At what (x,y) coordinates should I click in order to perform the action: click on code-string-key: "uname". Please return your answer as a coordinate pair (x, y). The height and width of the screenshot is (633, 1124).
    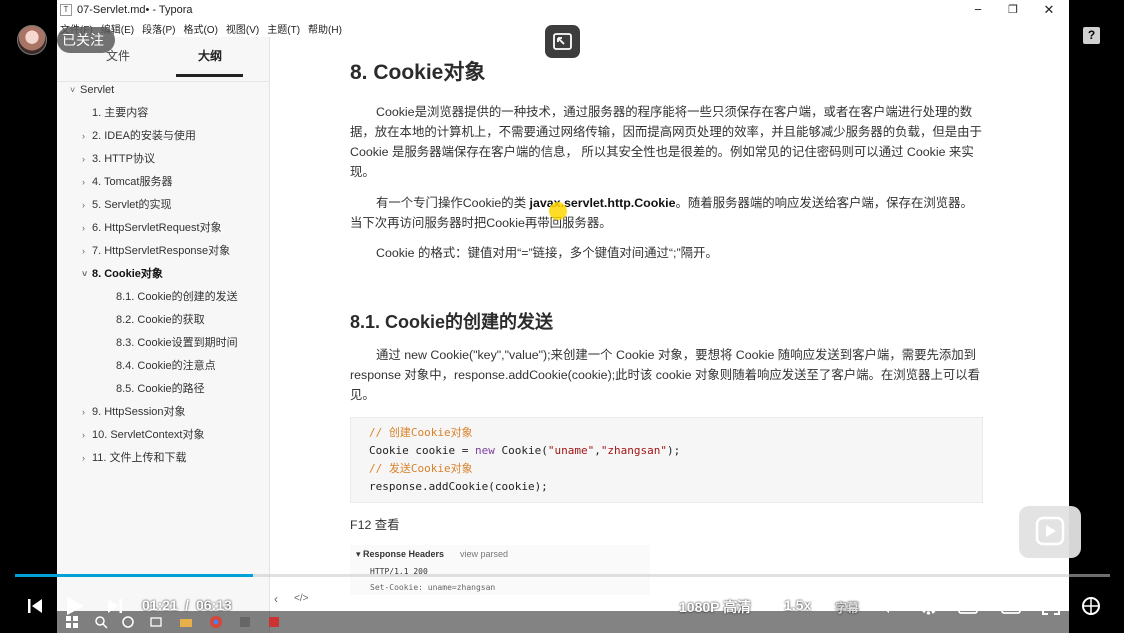
    Looking at the image, I should click on (571, 450).